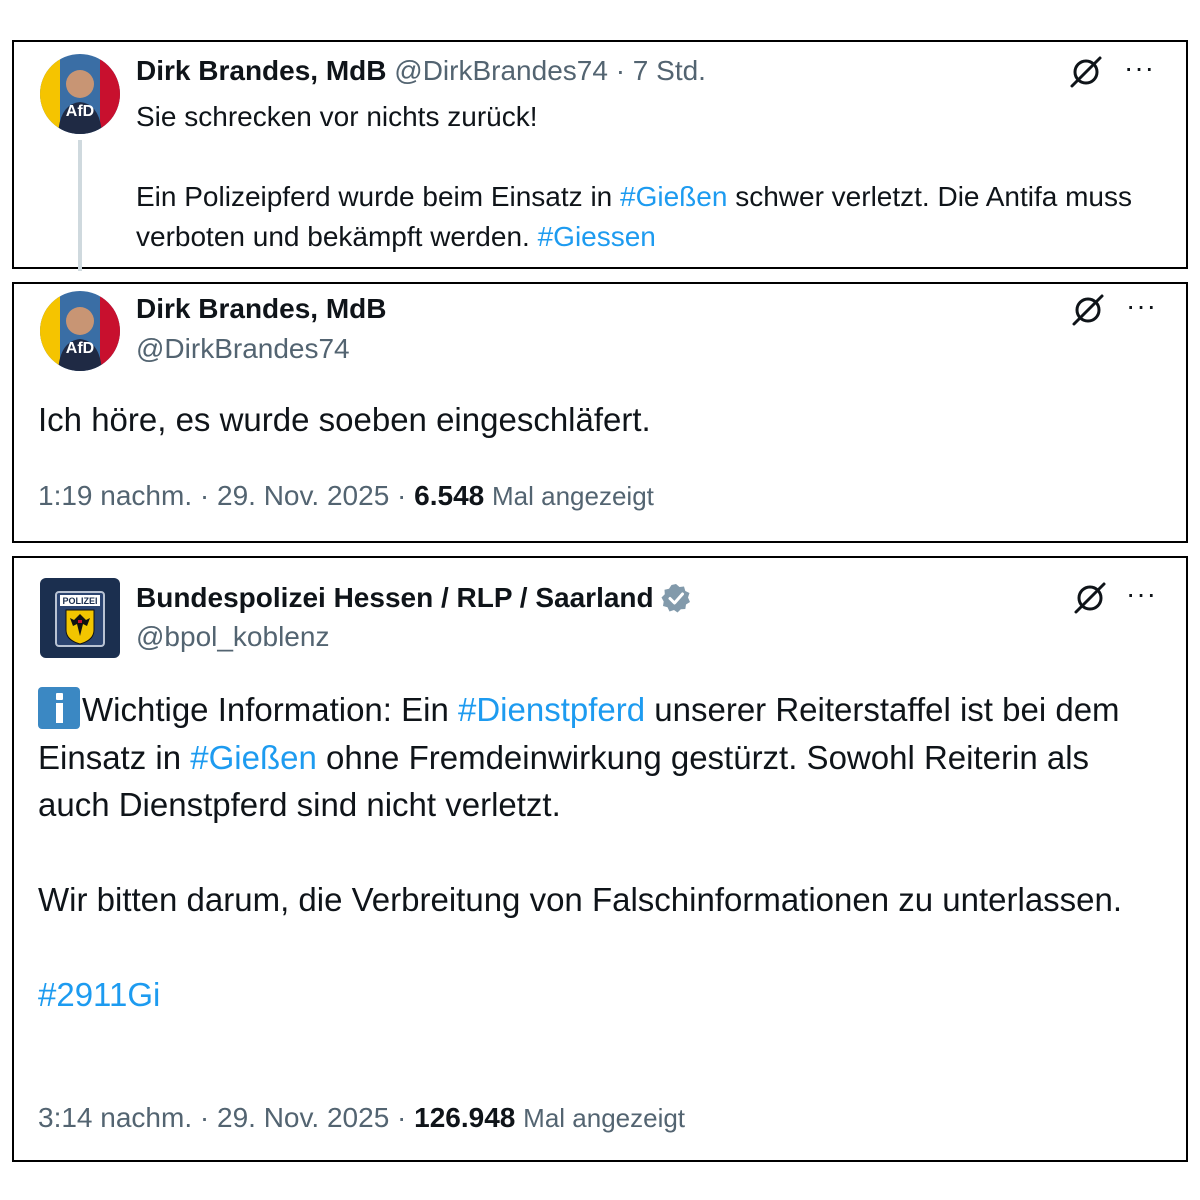 The image size is (1200, 1200). I want to click on tweet-relative-time: 7 Std., so click(669, 70).